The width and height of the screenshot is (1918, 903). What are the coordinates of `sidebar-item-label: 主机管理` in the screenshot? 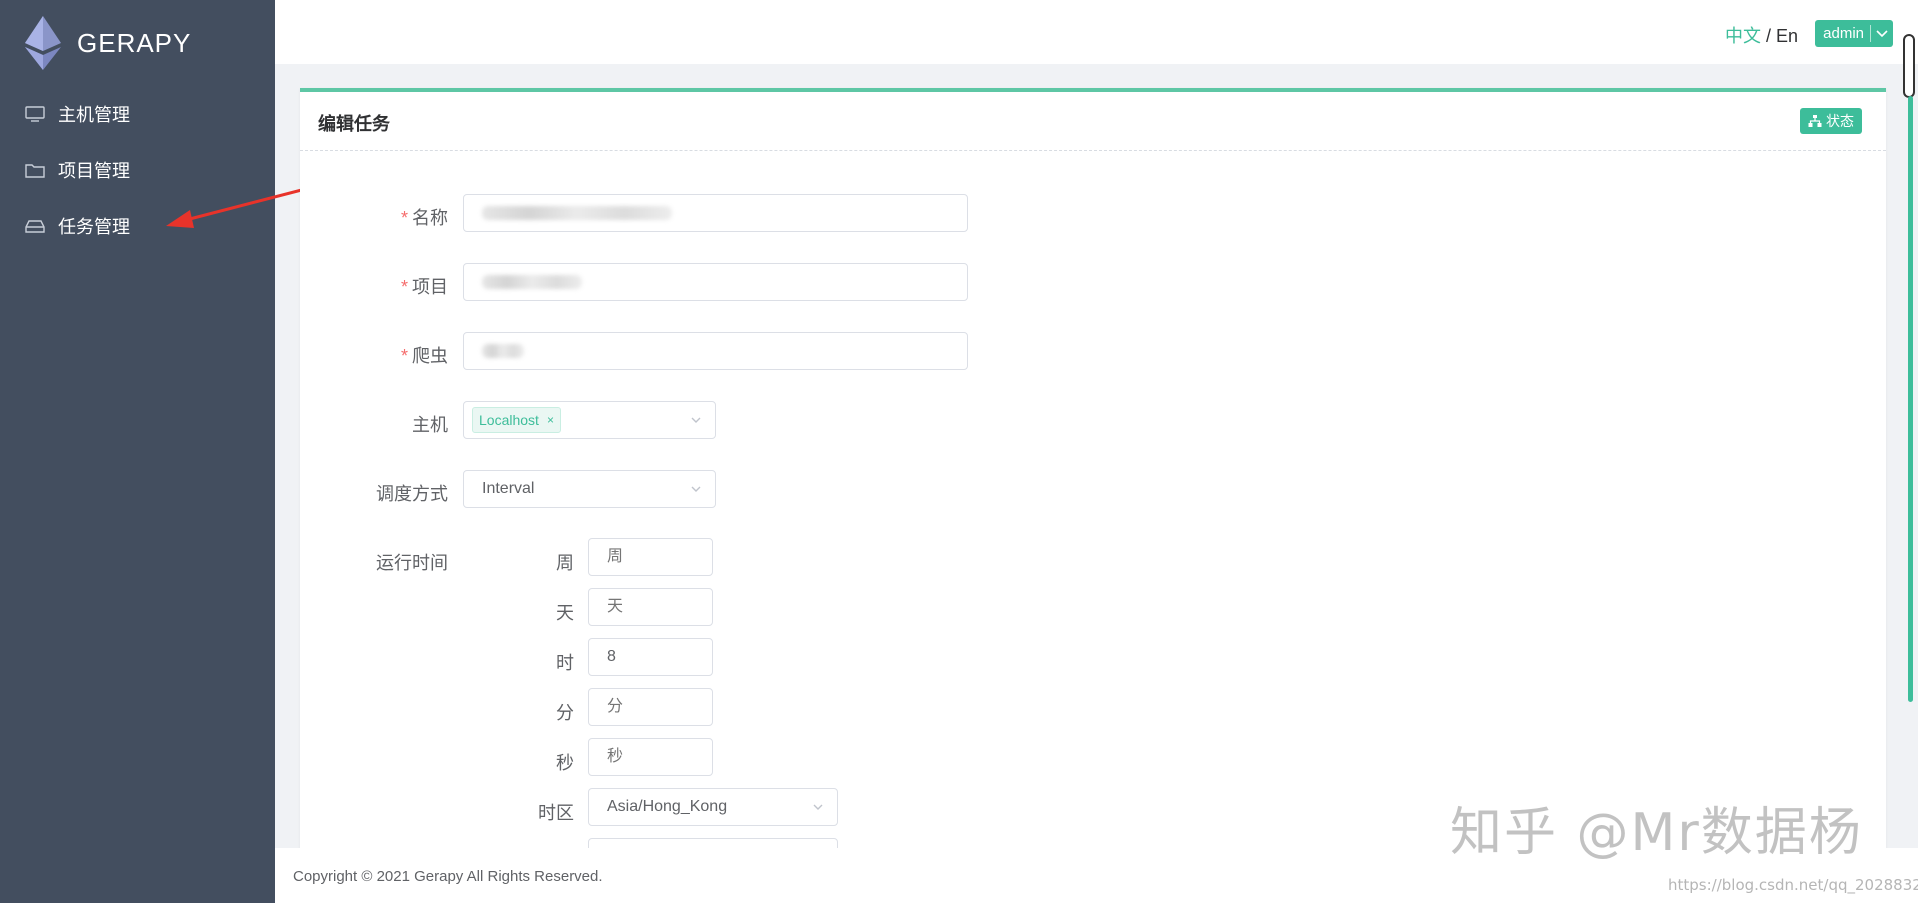 It's located at (94, 115).